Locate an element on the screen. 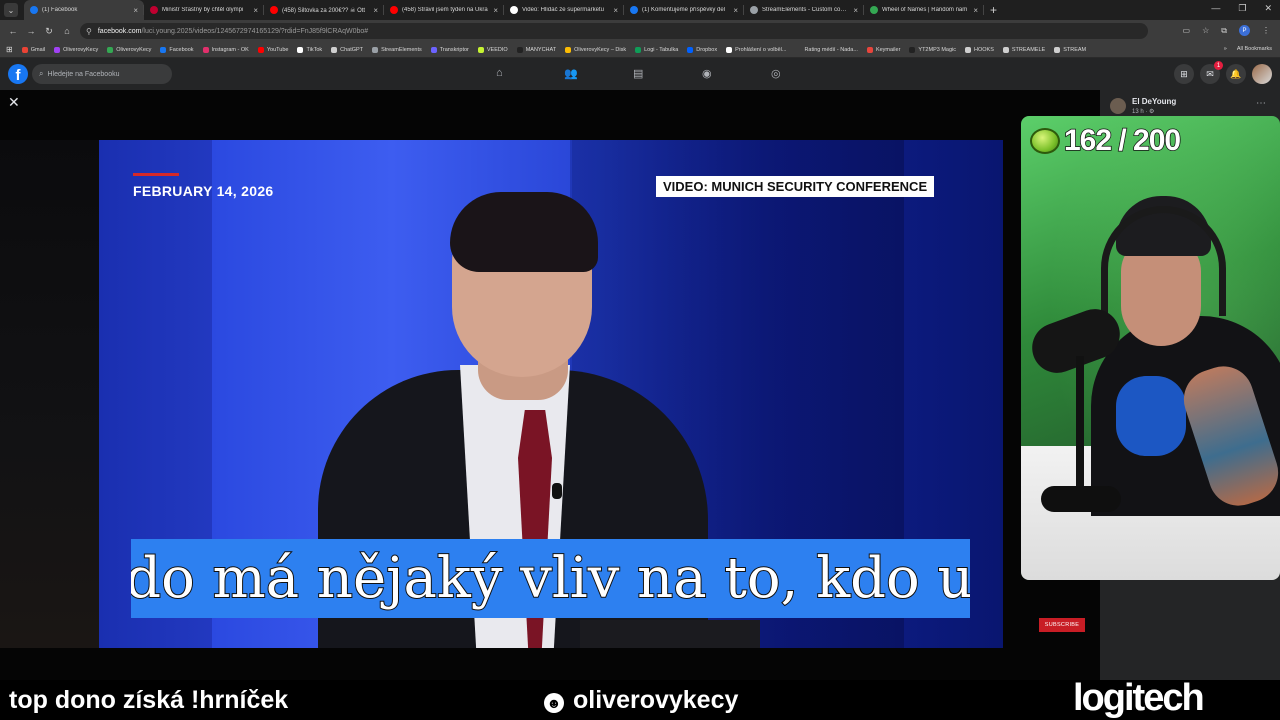 The image size is (1280, 720). video-date: FEBRUARY 14, 2026 is located at coordinates (203, 191).